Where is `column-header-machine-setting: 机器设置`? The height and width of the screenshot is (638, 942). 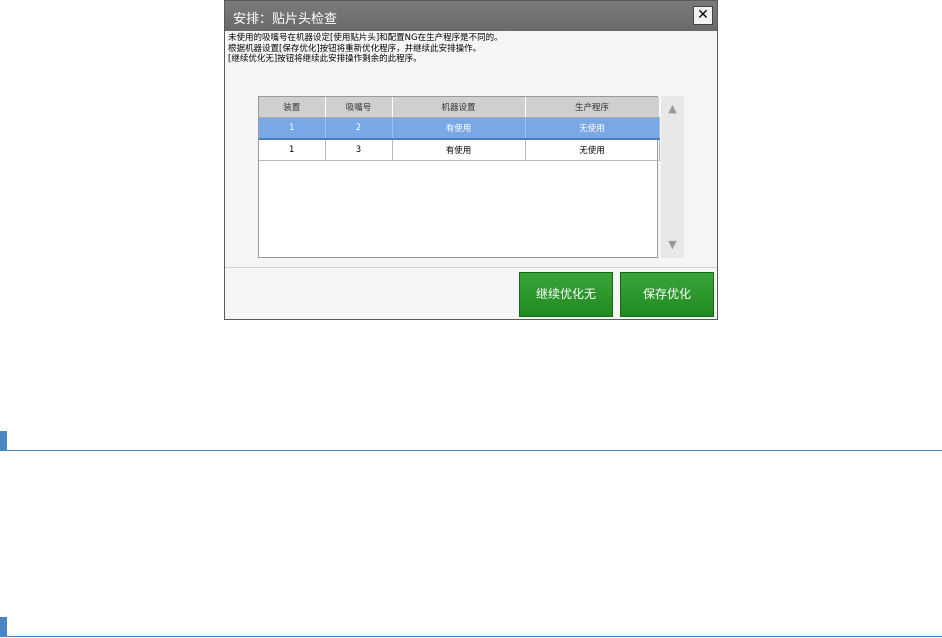 column-header-machine-setting: 机器设置 is located at coordinates (459, 107).